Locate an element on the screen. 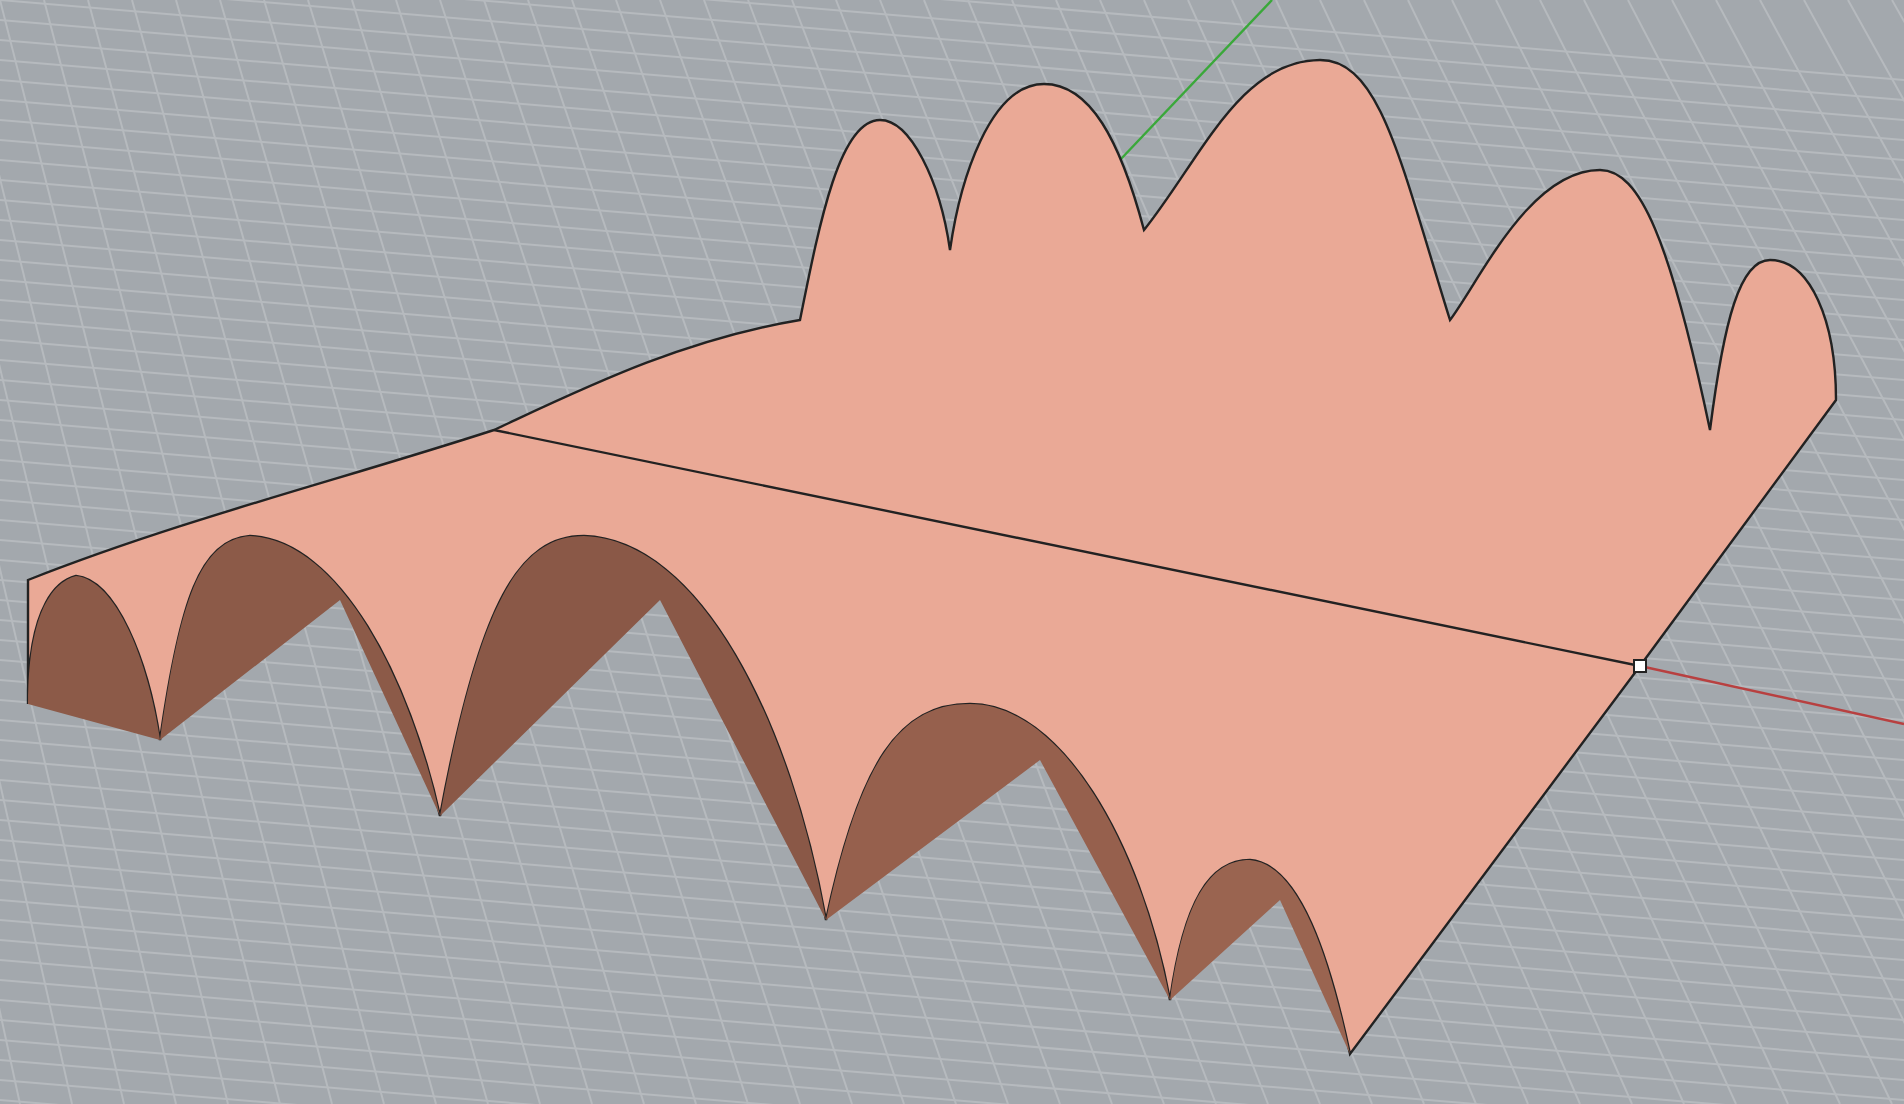 The height and width of the screenshot is (1104, 1904). point-marker is located at coordinates (1640, 666).